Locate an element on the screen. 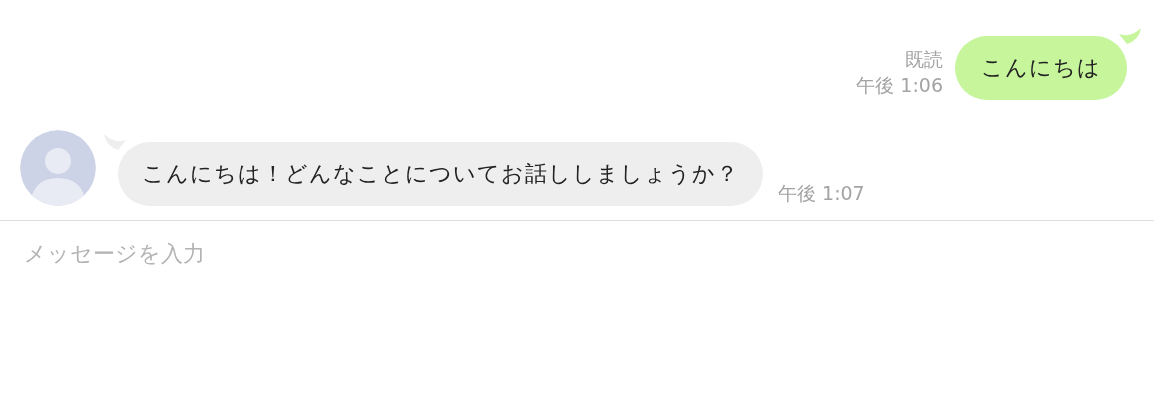 The image size is (1154, 402). avatar-icon is located at coordinates (58, 168).